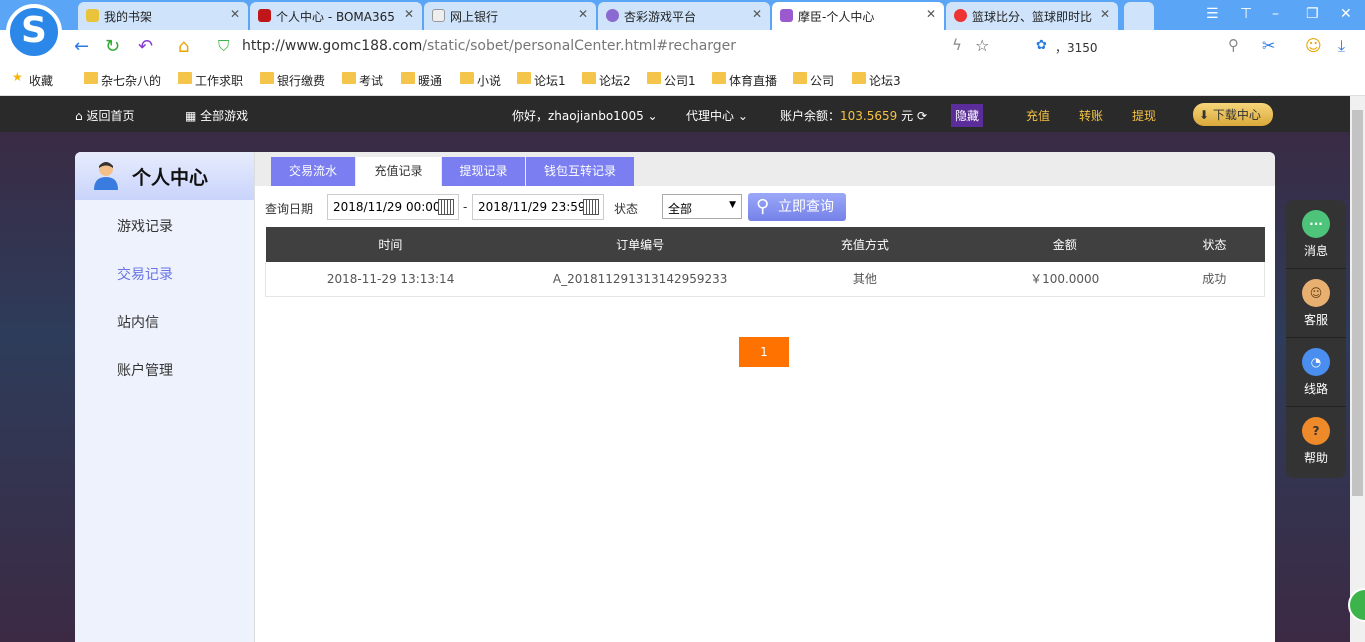 The height and width of the screenshot is (642, 1365). I want to click on sidebar-title: 个人中心, so click(170, 178).